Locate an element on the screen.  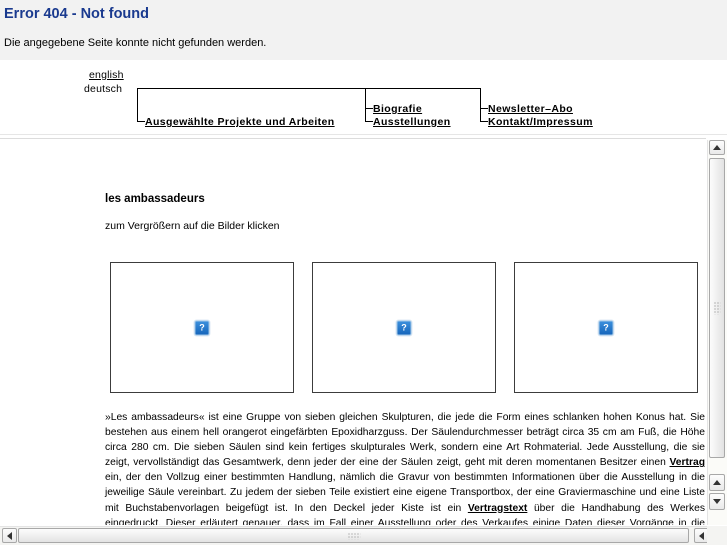
nav-item-newsletter-abo: Newsletter–Abo is located at coordinates (530, 109).